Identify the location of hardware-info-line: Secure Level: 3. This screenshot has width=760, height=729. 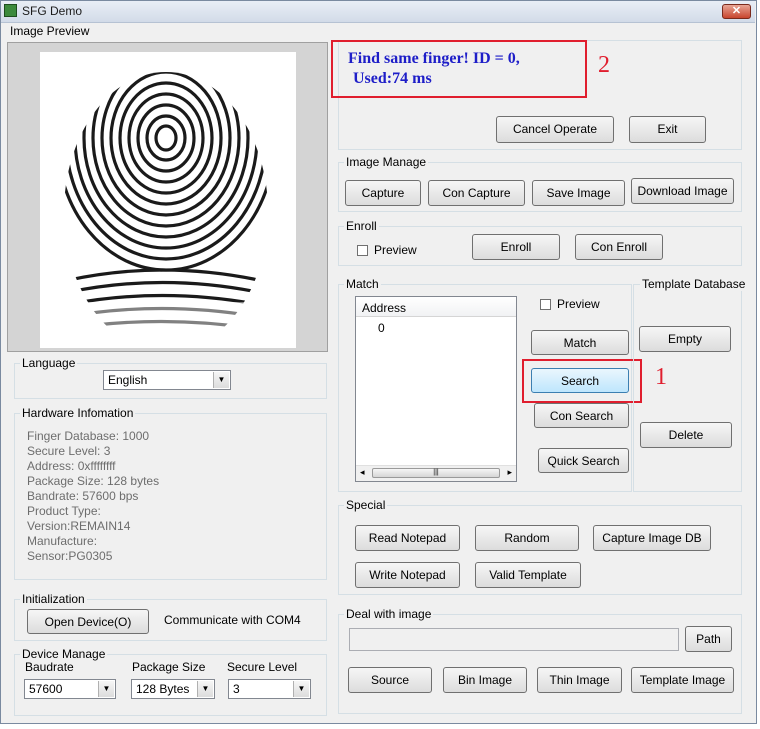
(69, 451).